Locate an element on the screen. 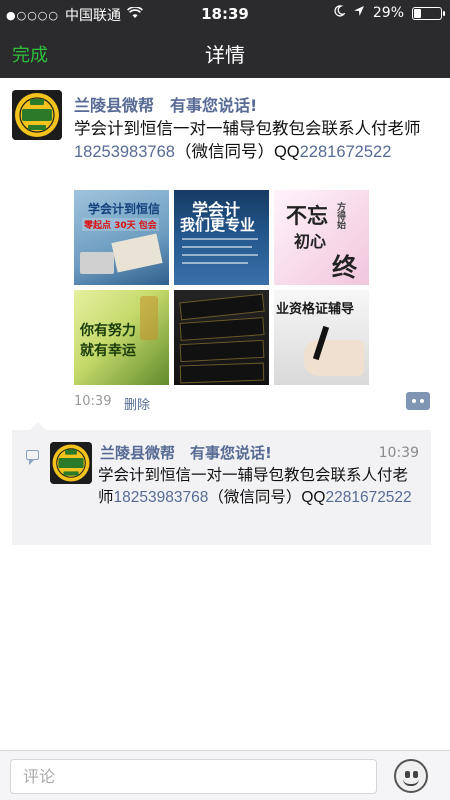 The image size is (450, 800). wifi-icon is located at coordinates (135, 14).